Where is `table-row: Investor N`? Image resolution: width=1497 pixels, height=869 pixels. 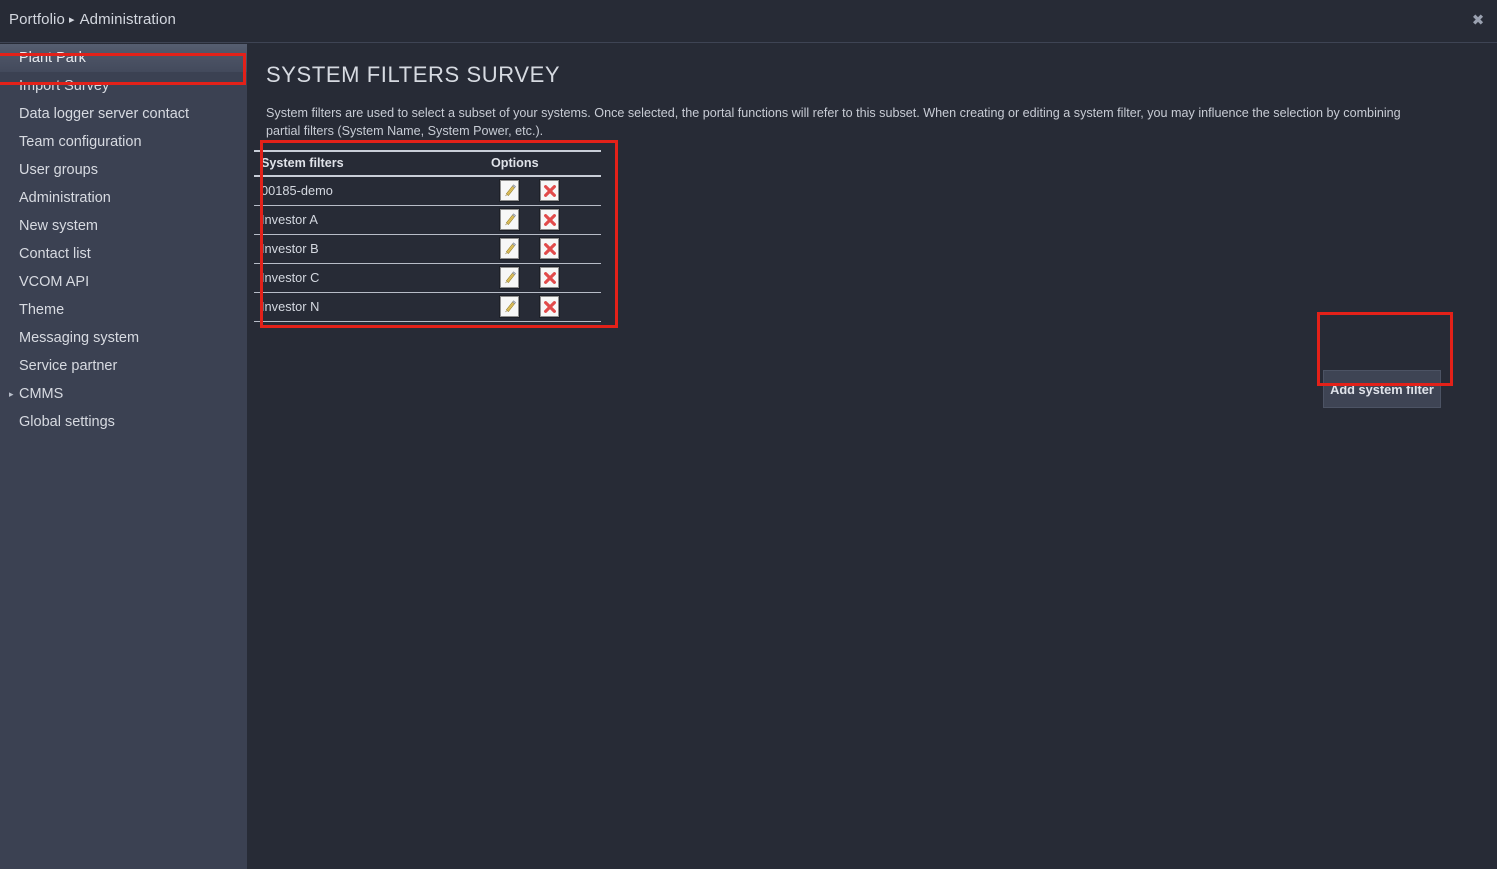
table-row: Investor N is located at coordinates (427, 307).